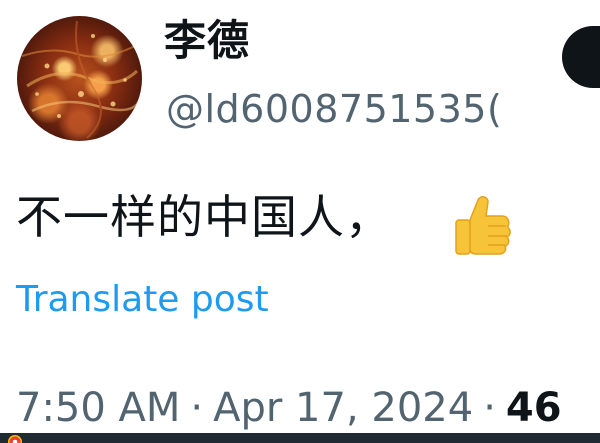 The height and width of the screenshot is (443, 600). Describe the element at coordinates (353, 109) in the screenshot. I see `author-handle: @ld6008751535(` at that location.